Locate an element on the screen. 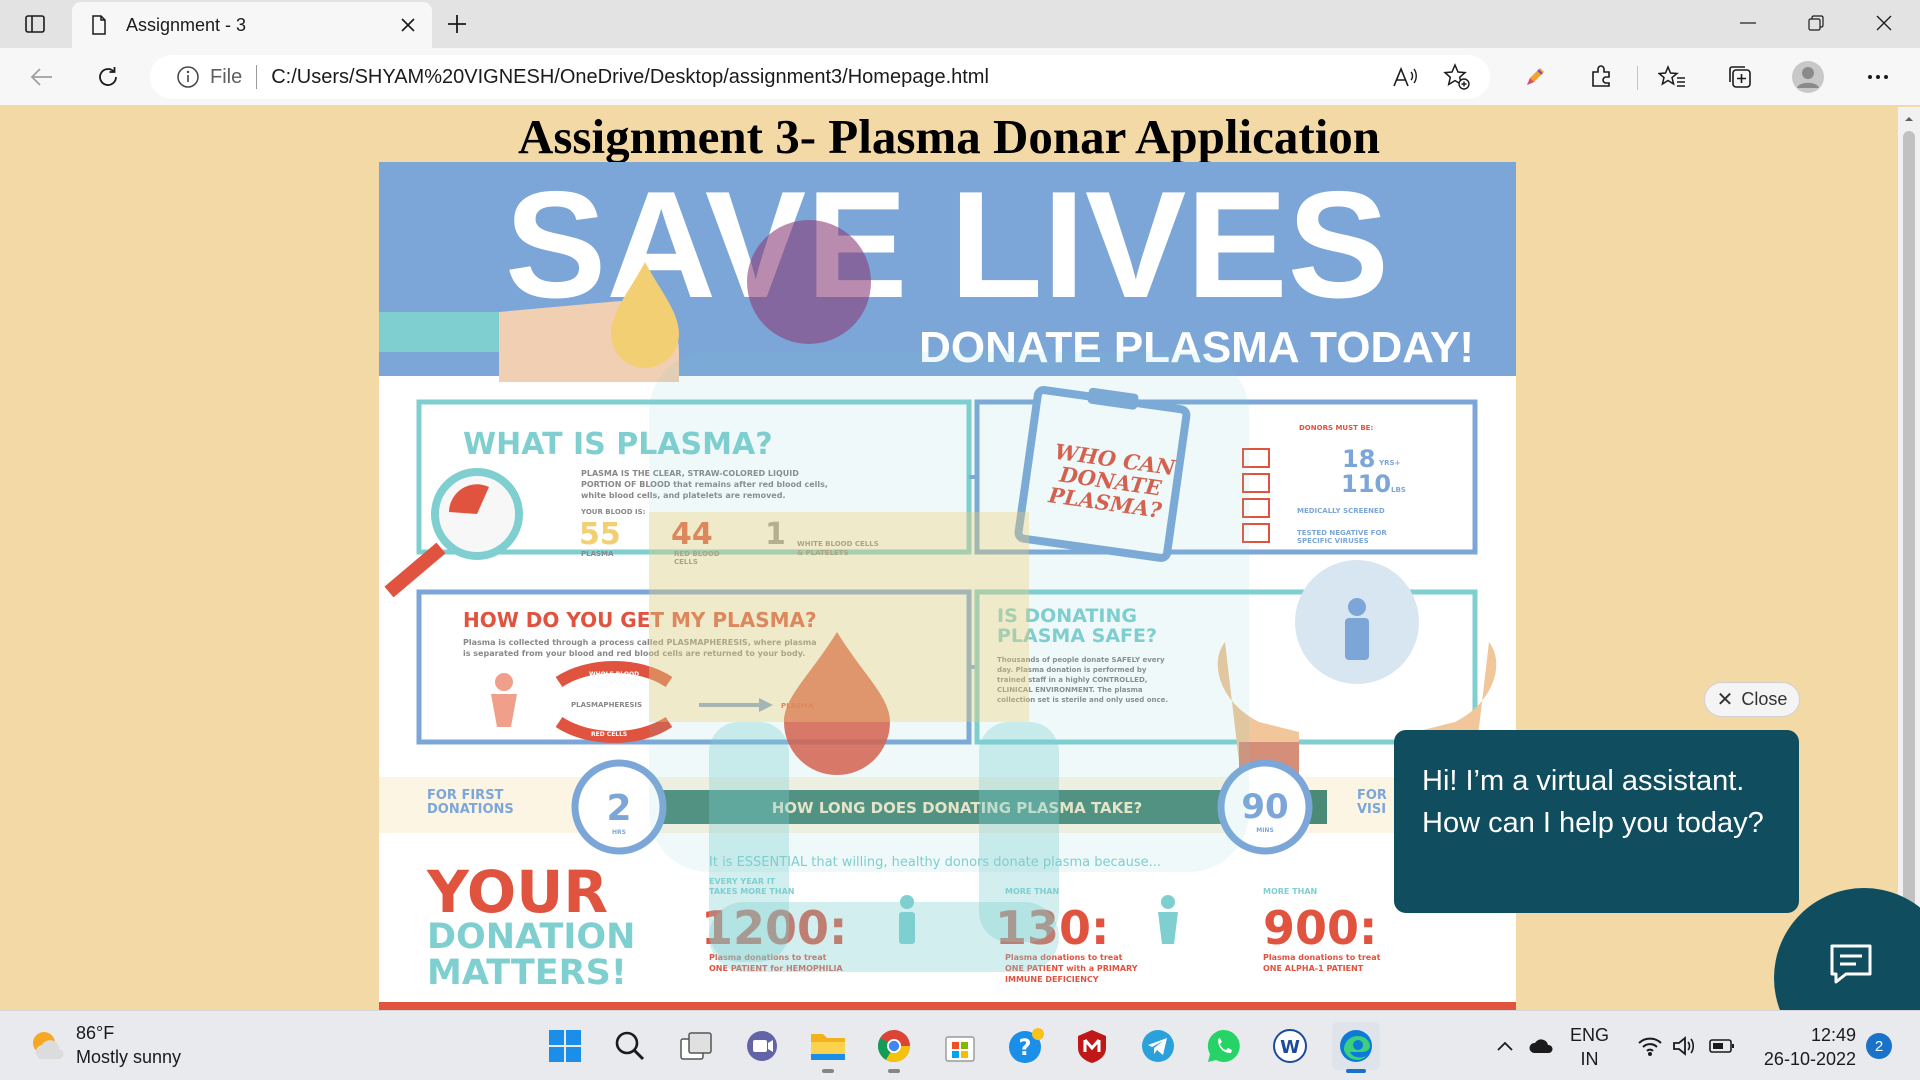 This screenshot has height=1080, width=1920. weather-icon is located at coordinates (46, 1045).